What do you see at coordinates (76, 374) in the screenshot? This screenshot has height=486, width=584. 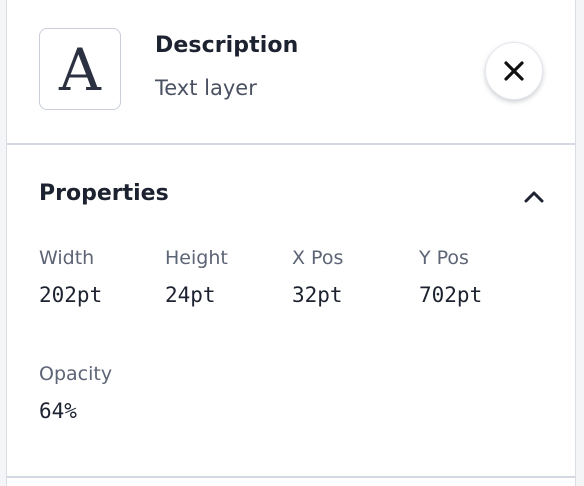 I see `property-label: Opacity` at bounding box center [76, 374].